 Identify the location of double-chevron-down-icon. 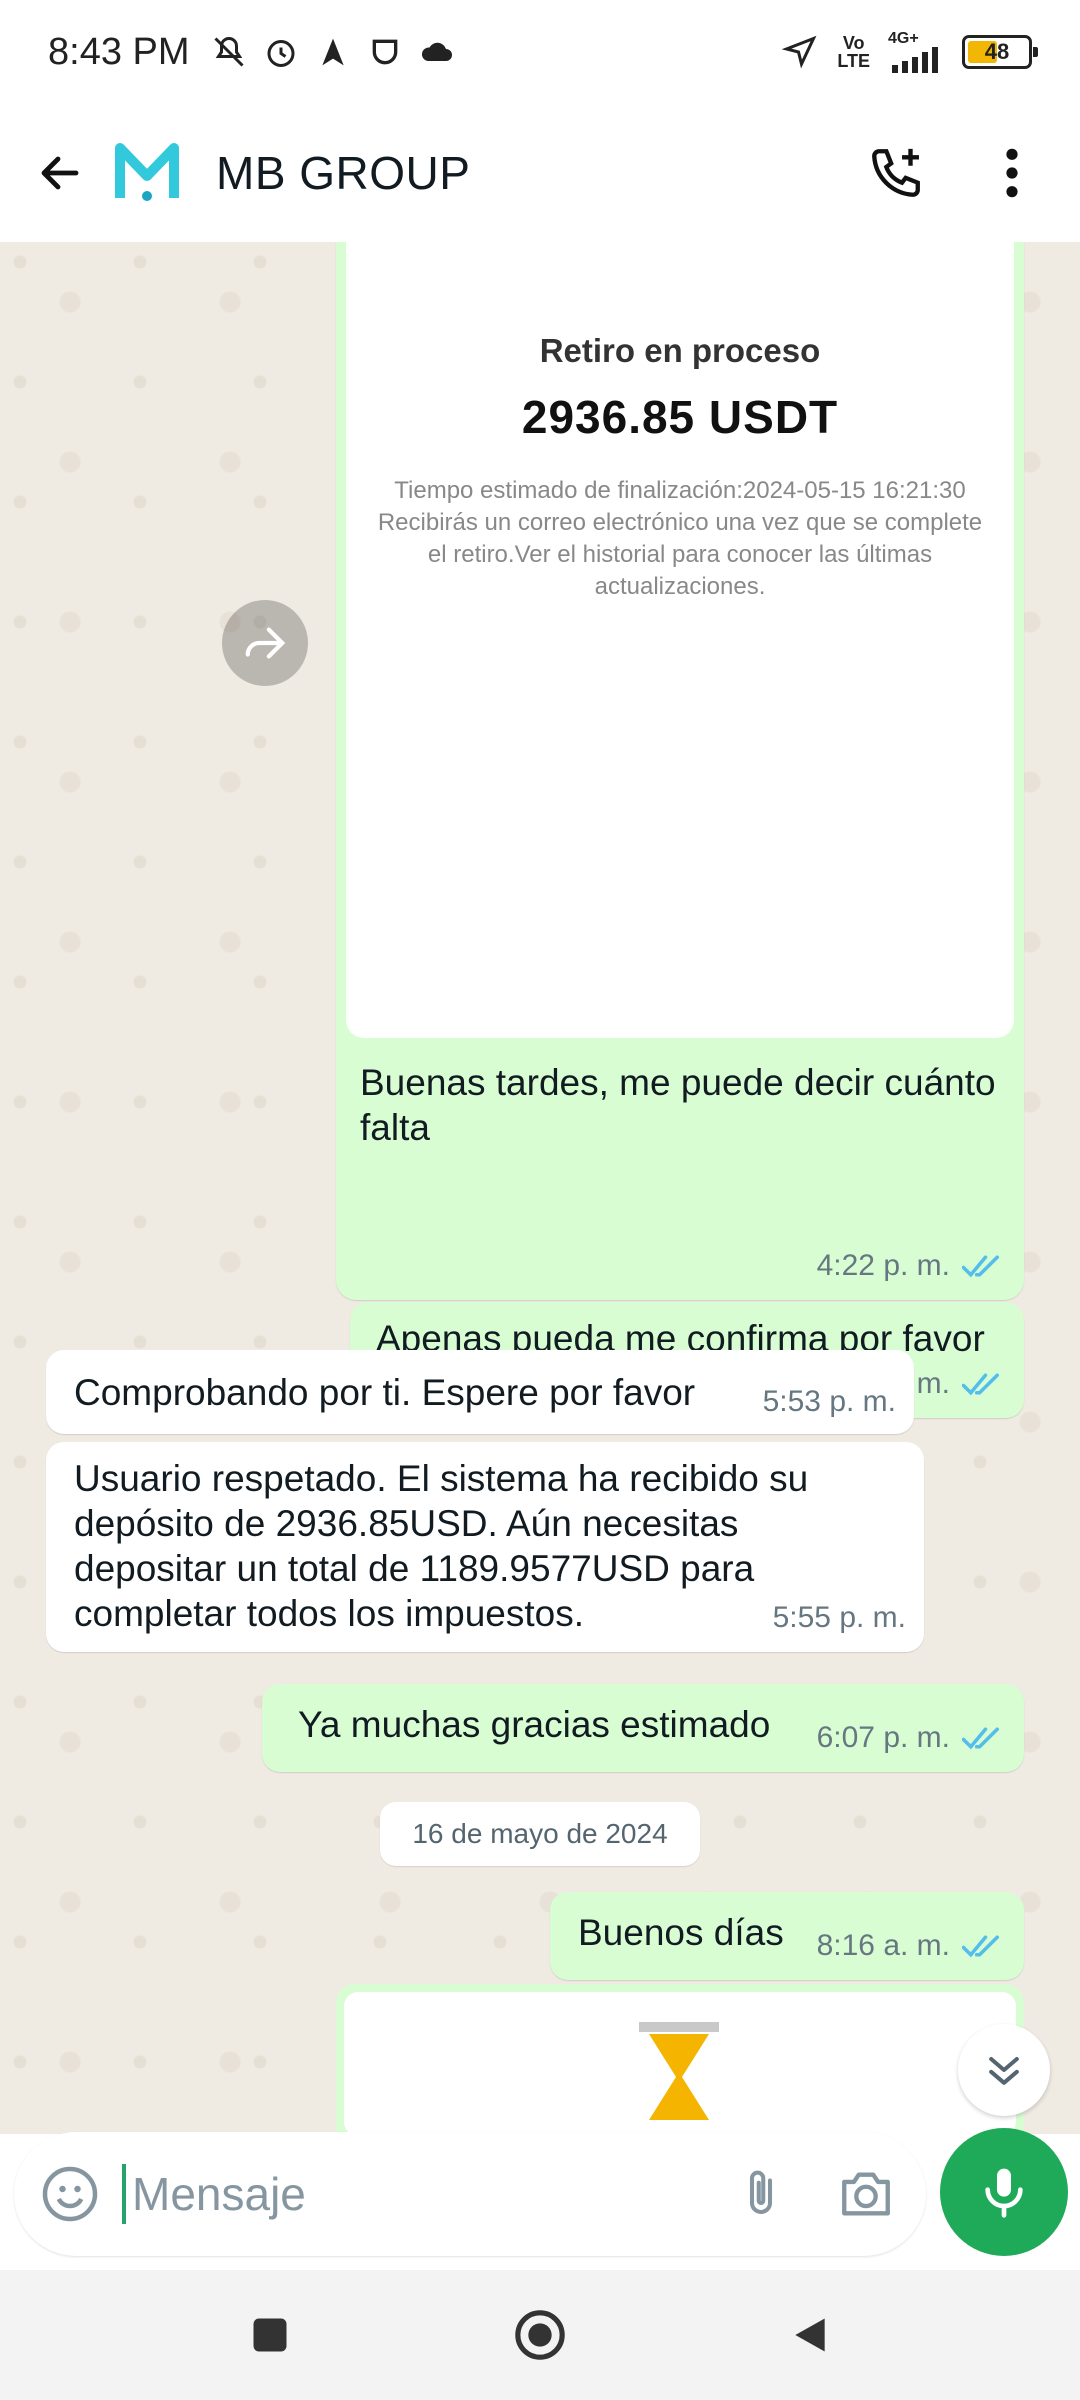
(1004, 2070).